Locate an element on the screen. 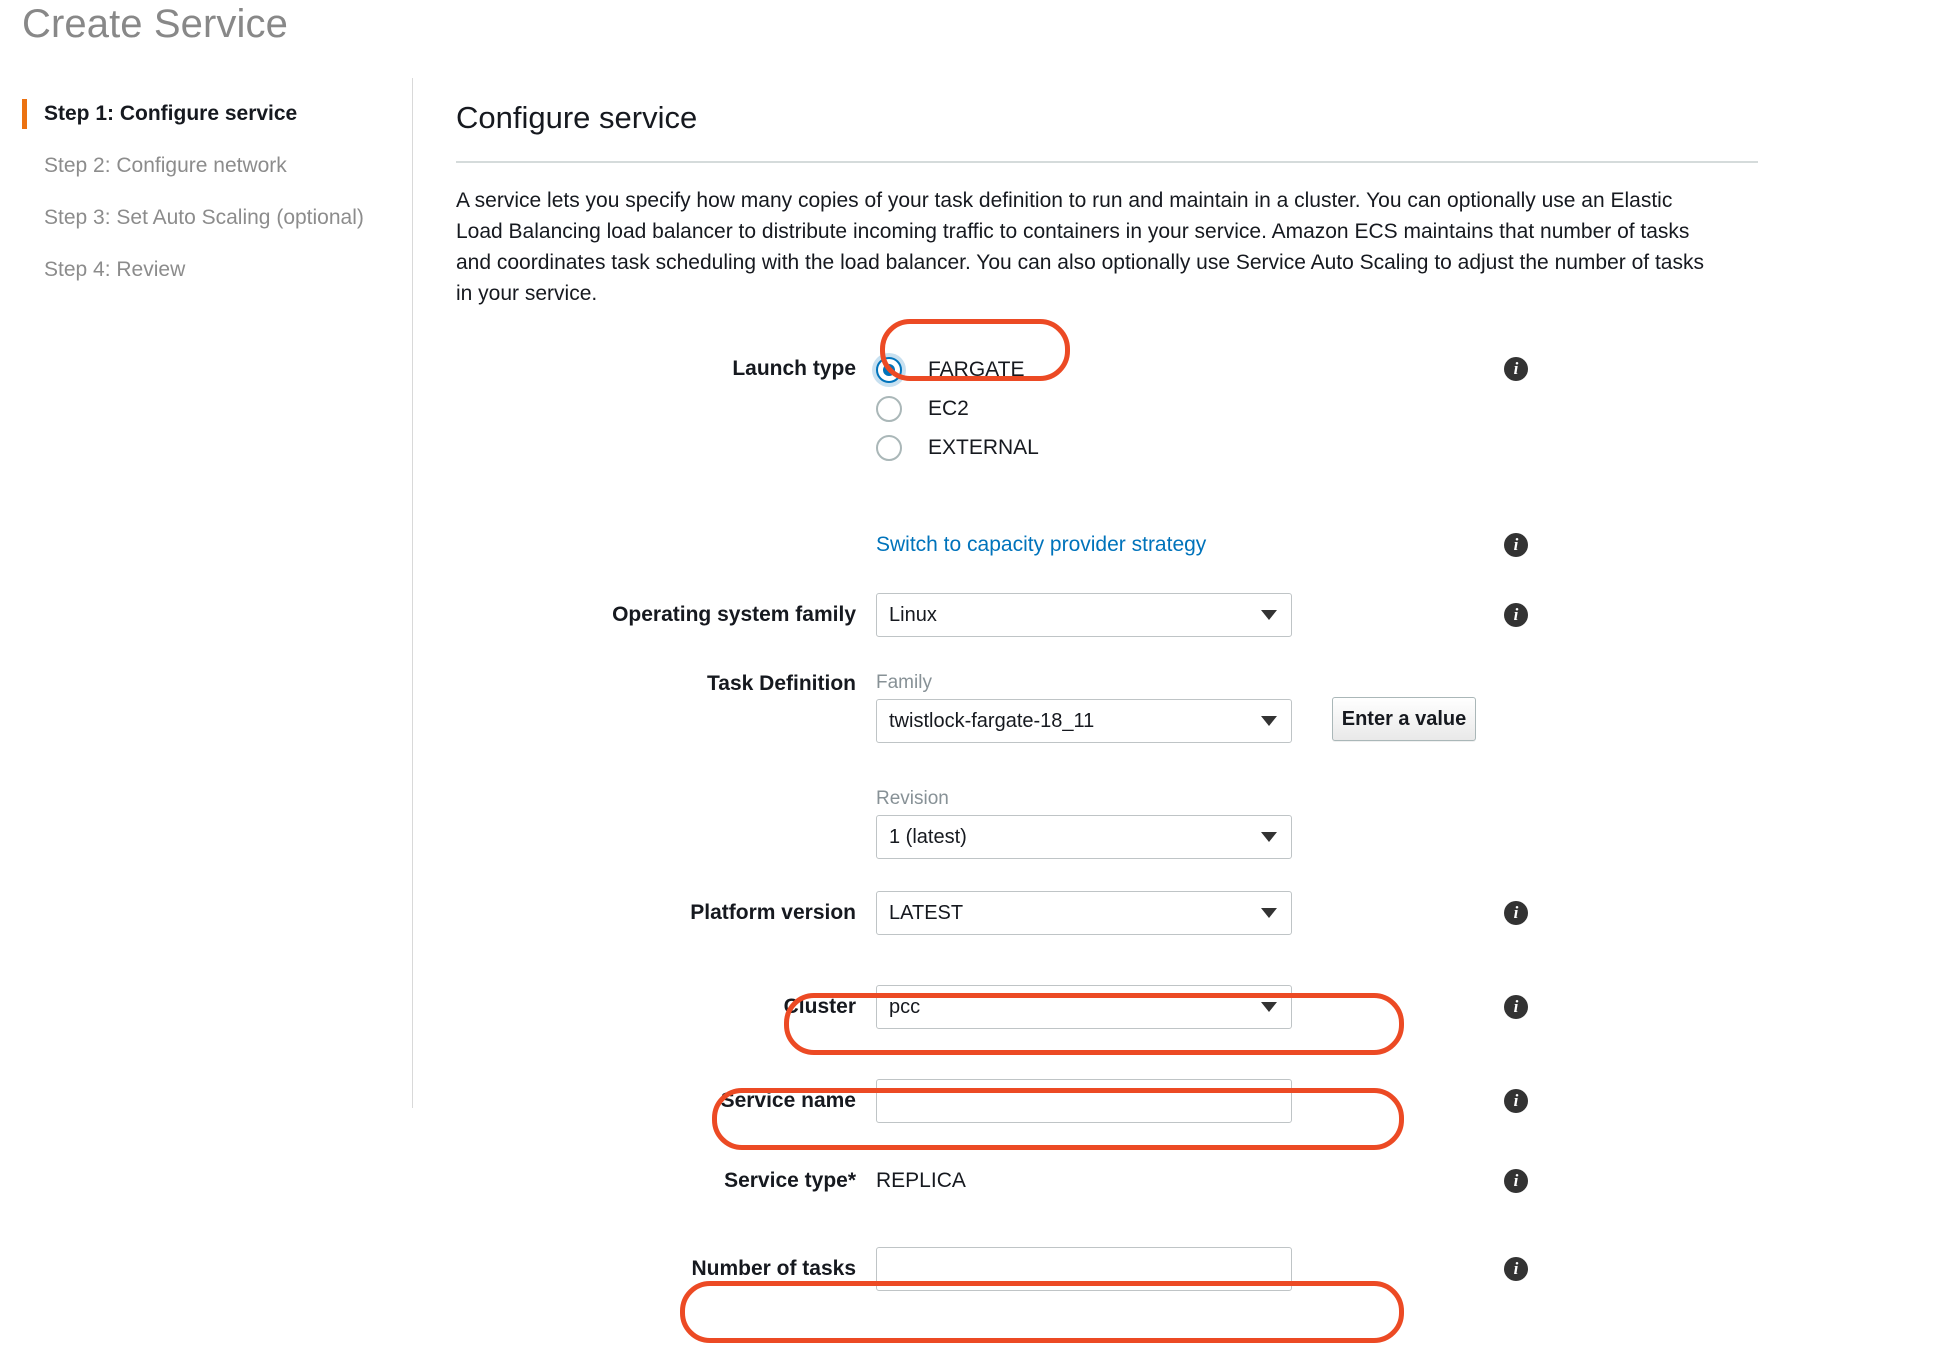 The height and width of the screenshot is (1356, 1938). number-of-tasks-info-icon: i is located at coordinates (1516, 1269).